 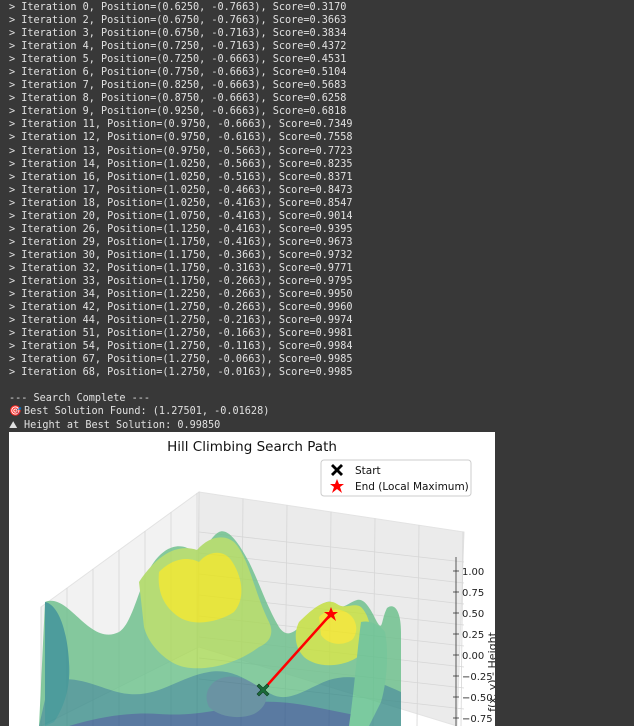 What do you see at coordinates (490, 671) in the screenshot?
I see `z-axis-label: f(x, y) - Height` at bounding box center [490, 671].